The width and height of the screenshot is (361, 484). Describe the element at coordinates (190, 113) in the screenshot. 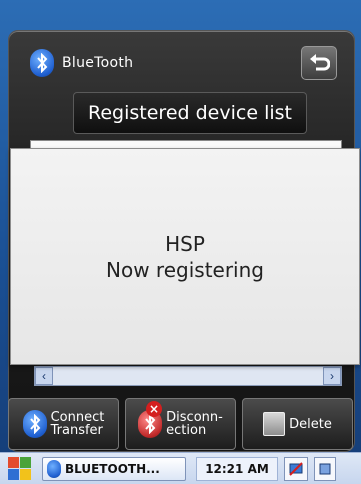

I see `registered-device-list-button: Registered device list` at that location.